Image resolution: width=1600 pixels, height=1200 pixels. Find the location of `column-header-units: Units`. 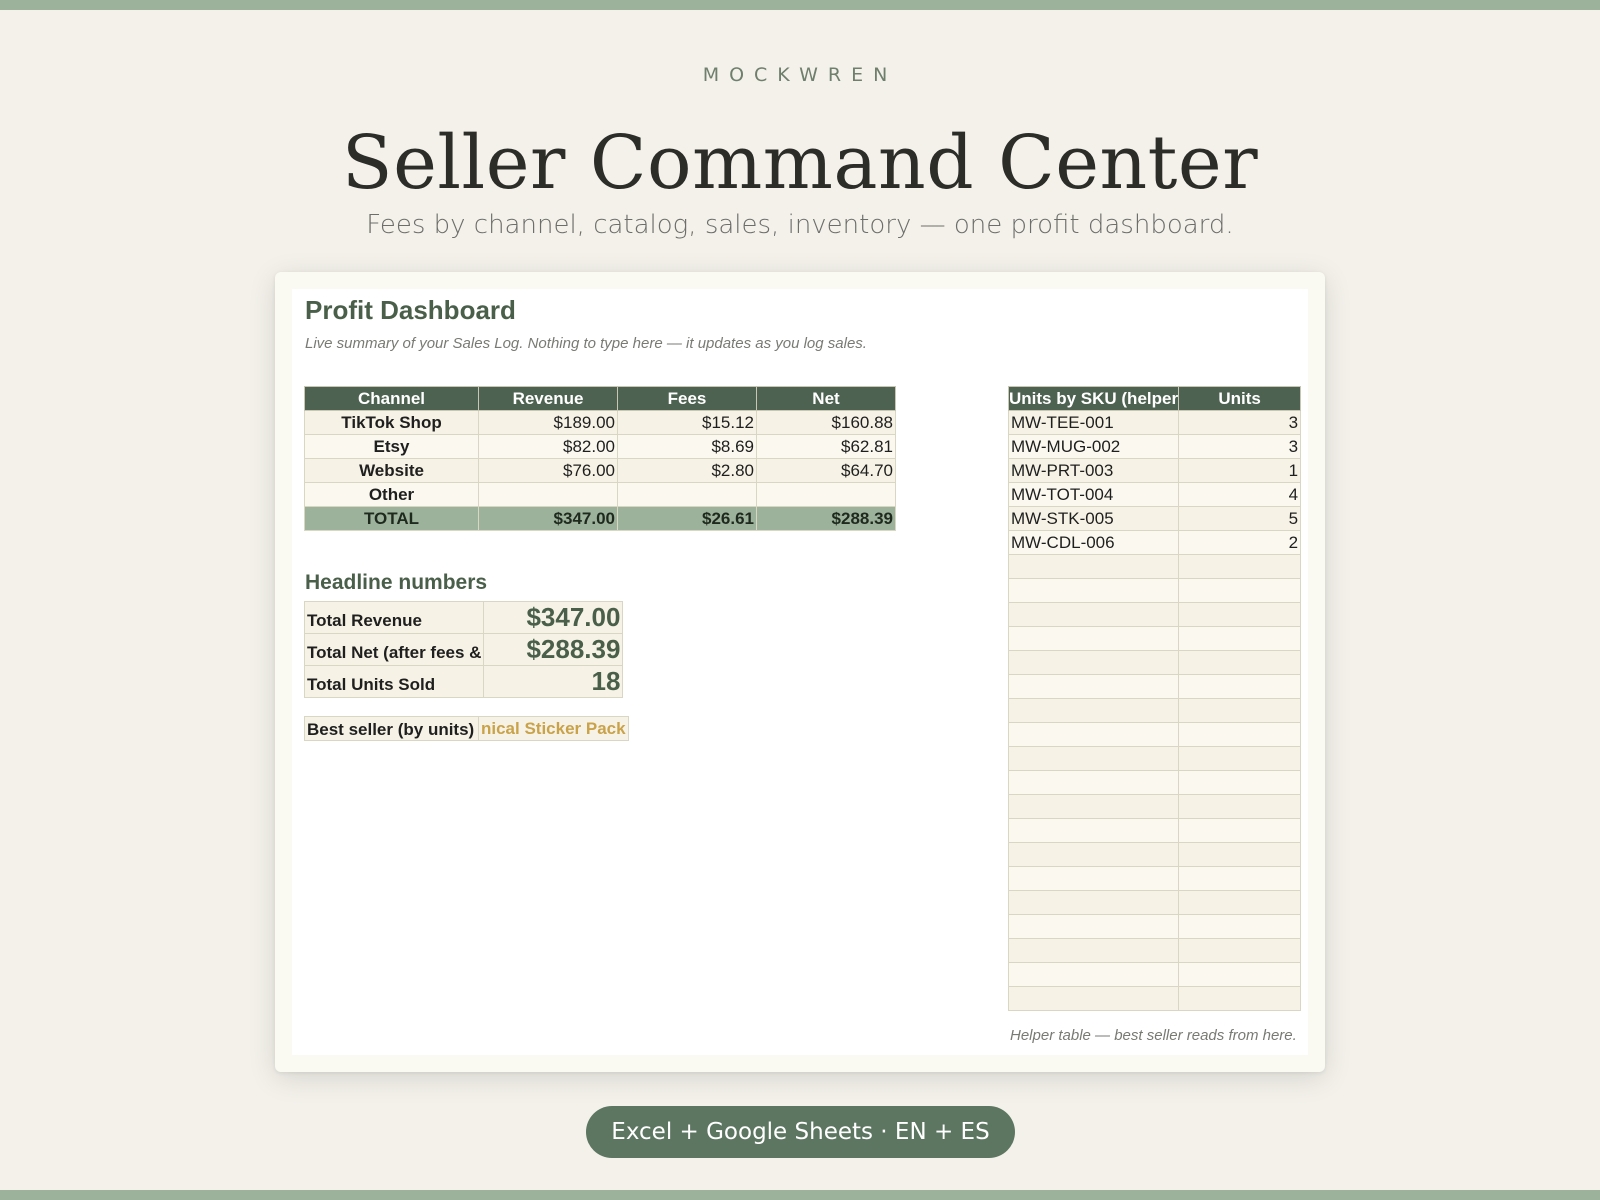

column-header-units: Units is located at coordinates (1240, 398).